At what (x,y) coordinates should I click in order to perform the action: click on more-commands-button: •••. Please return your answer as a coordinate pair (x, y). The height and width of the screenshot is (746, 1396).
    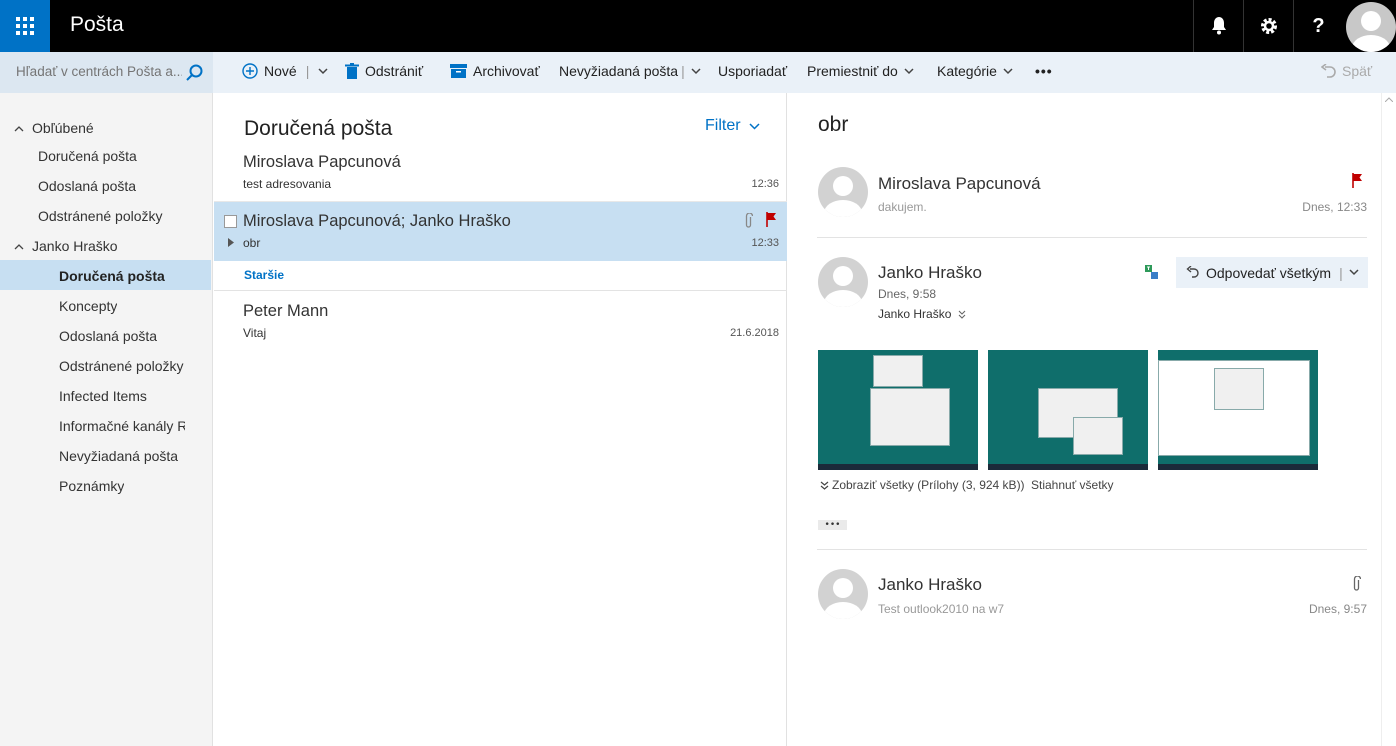
    Looking at the image, I should click on (1044, 71).